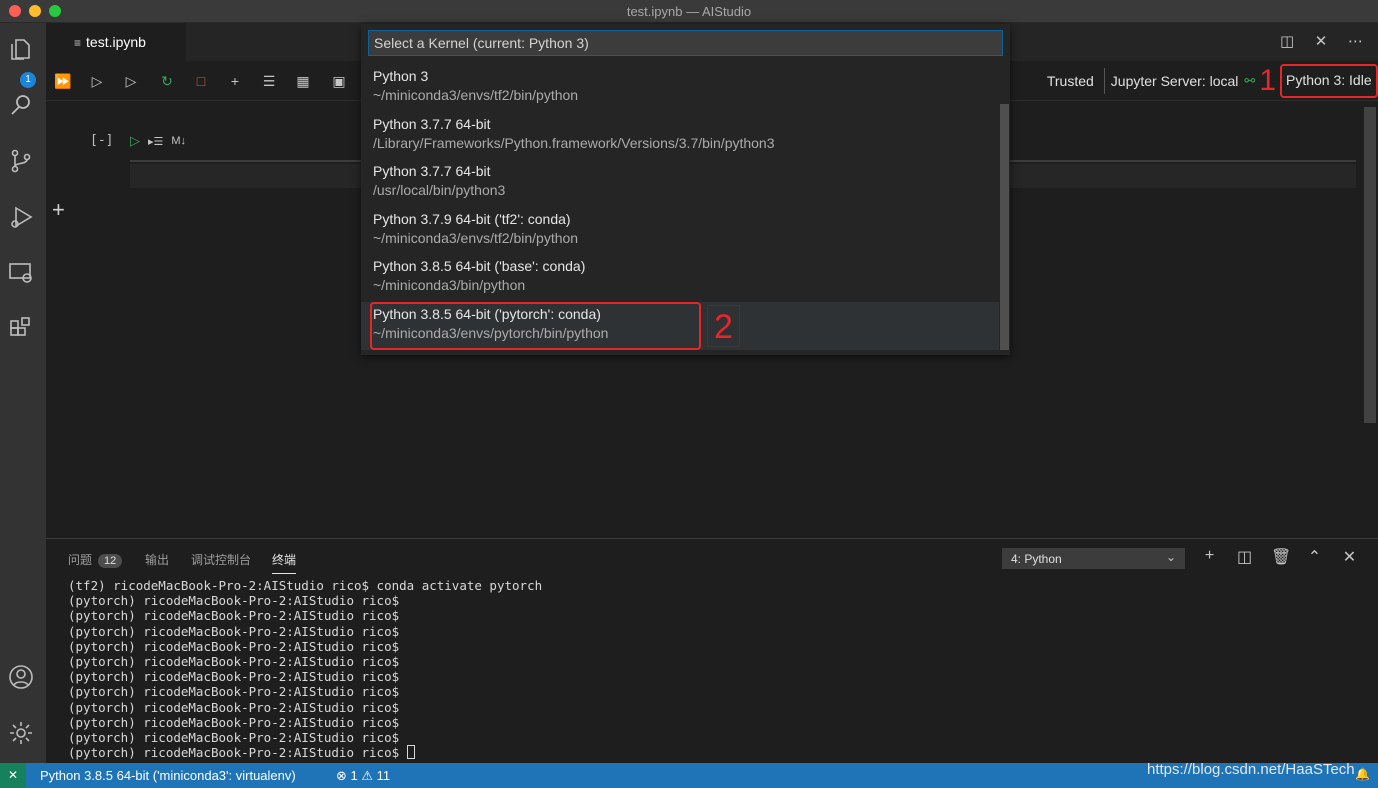 The height and width of the screenshot is (788, 1378). I want to click on cell-execution-count: [-], so click(102, 140).